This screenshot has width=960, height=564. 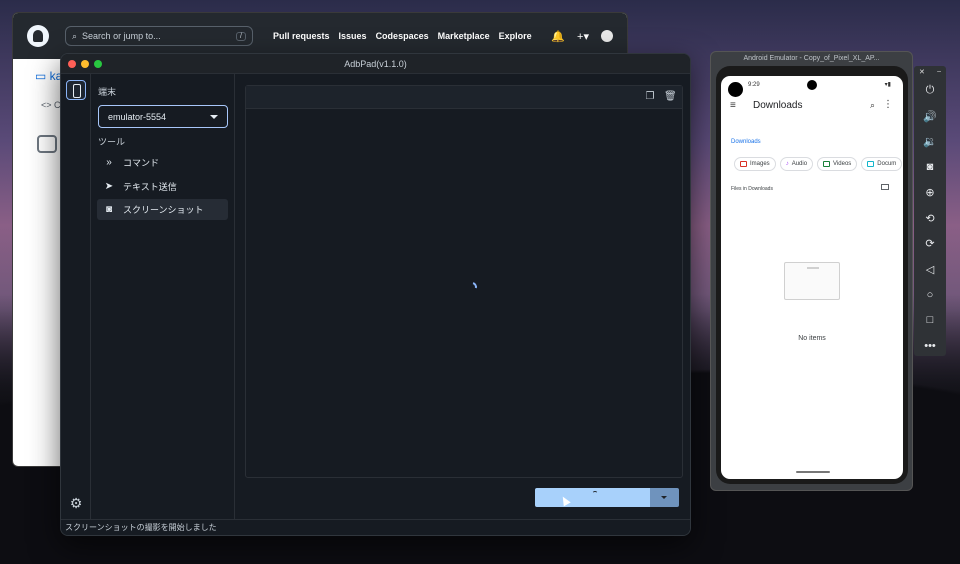 I want to click on files-section-label: Files in Downloads, so click(x=752, y=189).